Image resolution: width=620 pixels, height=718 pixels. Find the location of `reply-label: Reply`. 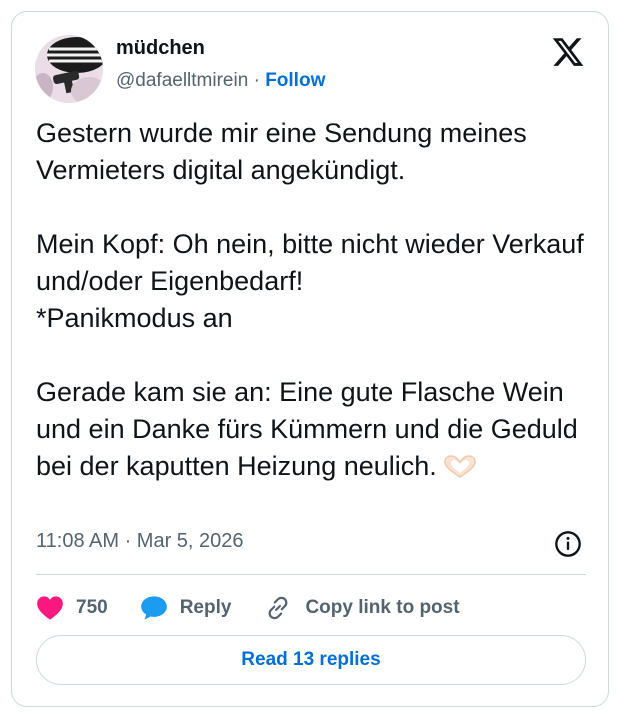

reply-label: Reply is located at coordinates (205, 607).